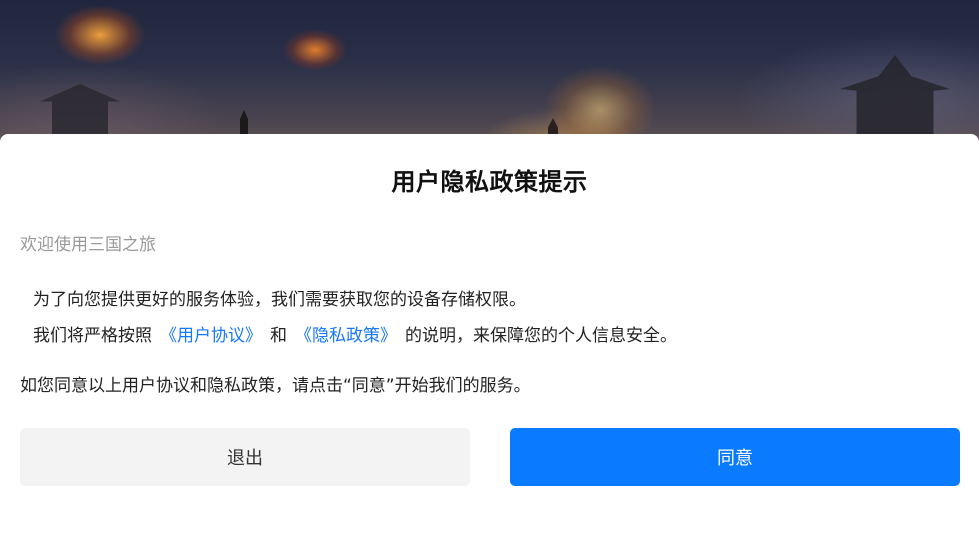 This screenshot has width=979, height=551. Describe the element at coordinates (80, 112) in the screenshot. I see `background-tower-left` at that location.